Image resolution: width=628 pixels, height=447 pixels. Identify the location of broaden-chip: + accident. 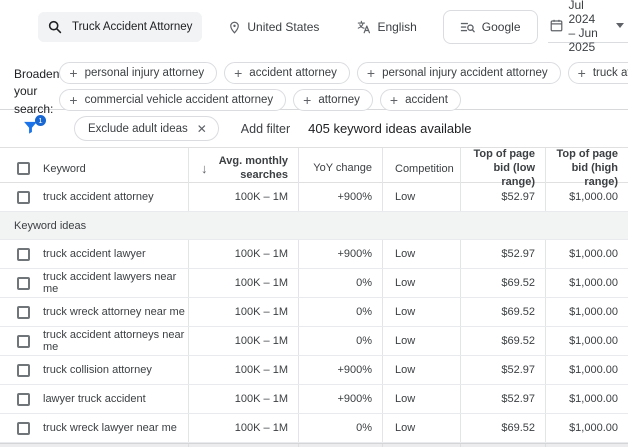
(420, 100).